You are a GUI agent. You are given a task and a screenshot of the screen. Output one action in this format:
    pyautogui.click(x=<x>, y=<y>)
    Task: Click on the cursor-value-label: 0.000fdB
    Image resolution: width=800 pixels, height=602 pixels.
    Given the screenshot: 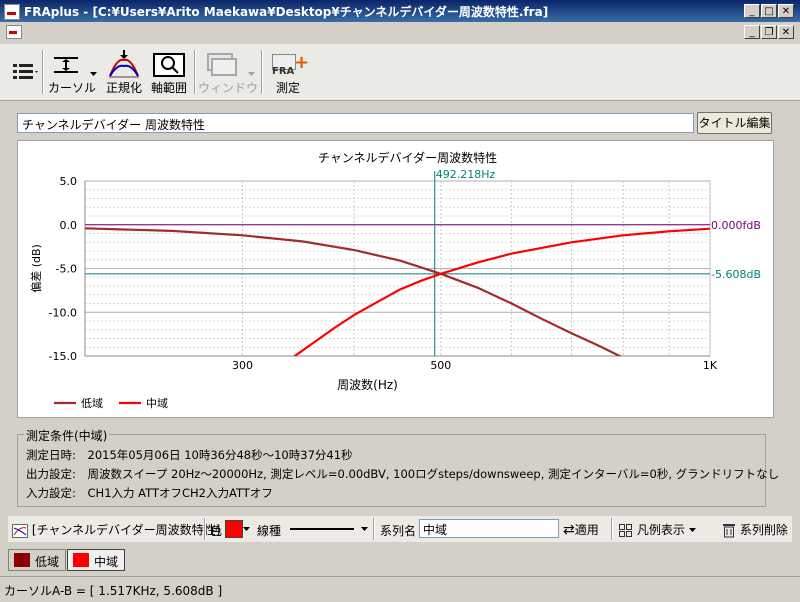 What is the action you would take?
    pyautogui.click(x=736, y=225)
    